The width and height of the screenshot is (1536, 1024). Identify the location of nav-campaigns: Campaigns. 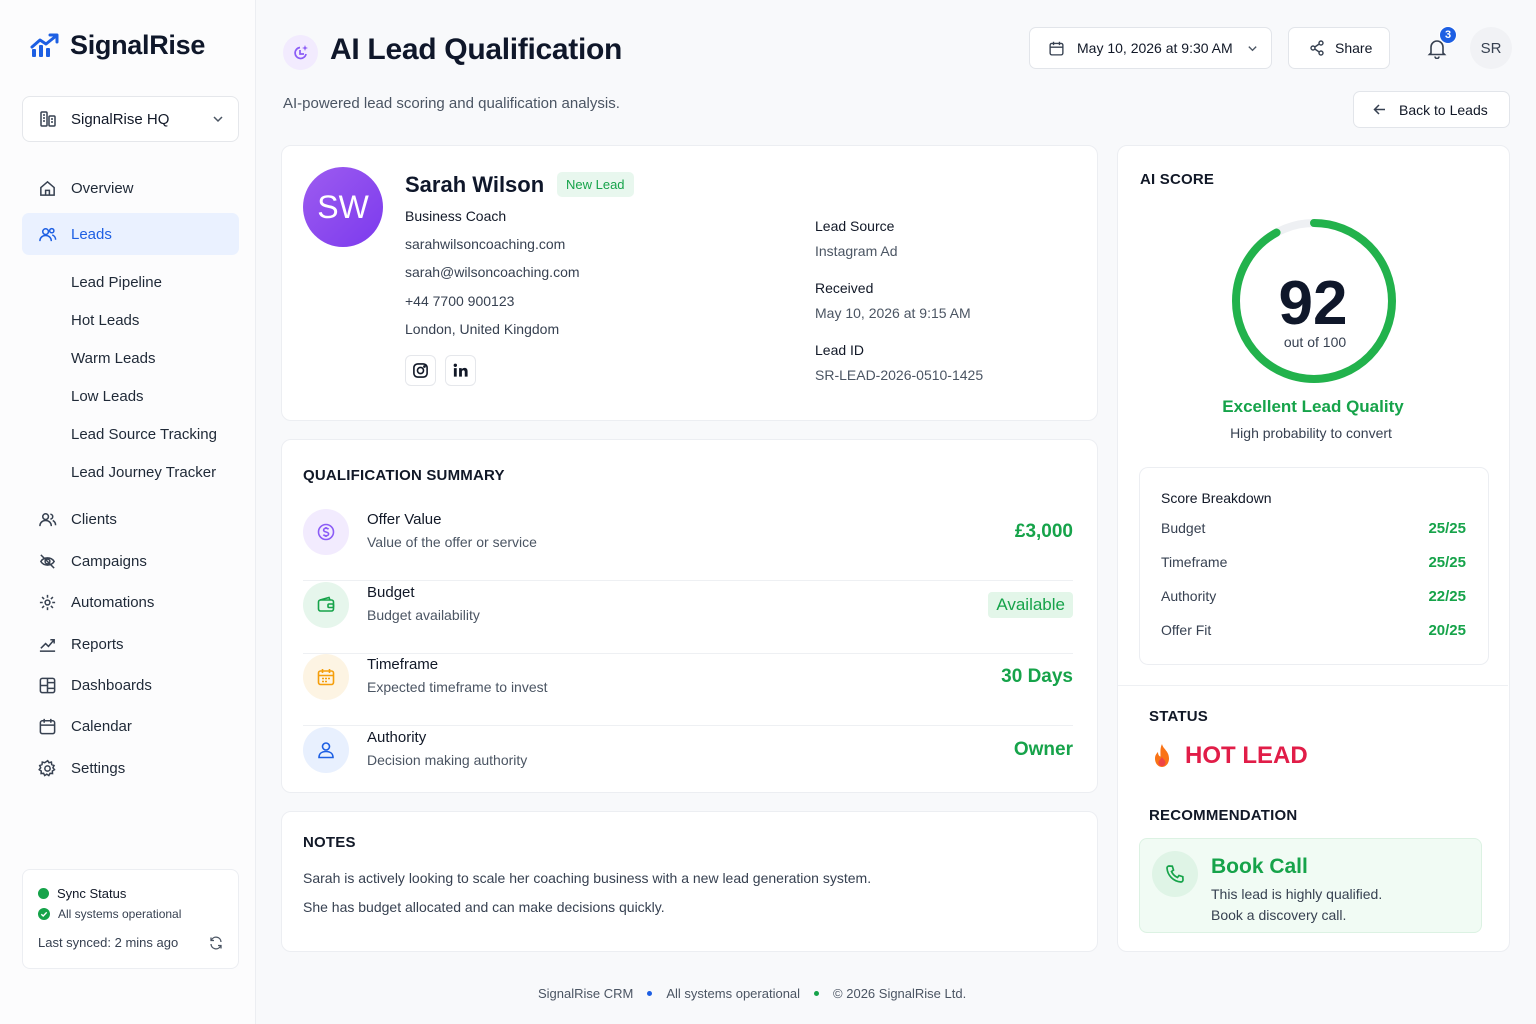
(130, 561).